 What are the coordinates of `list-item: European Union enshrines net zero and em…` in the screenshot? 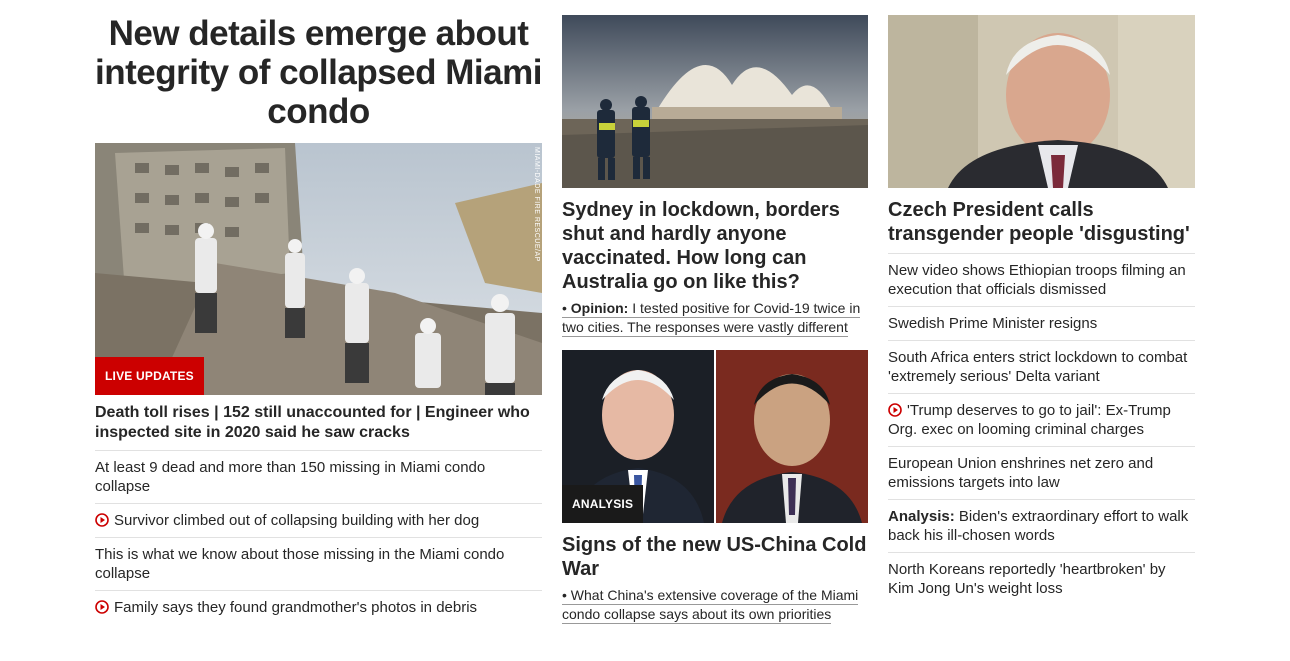 It's located at (1041, 472).